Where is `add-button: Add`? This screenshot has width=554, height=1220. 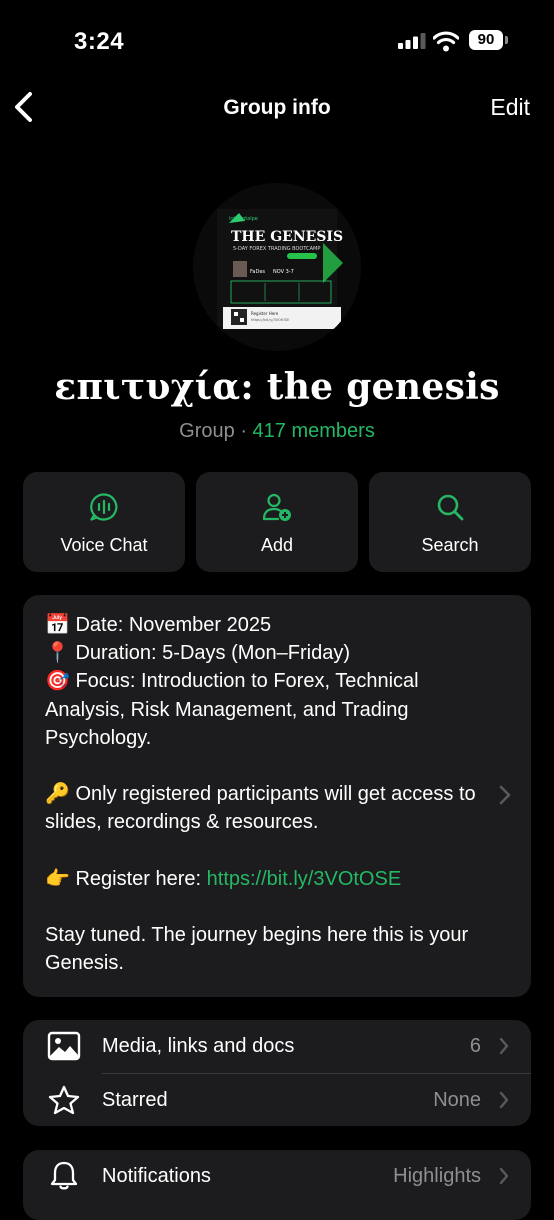
add-button: Add is located at coordinates (277, 522).